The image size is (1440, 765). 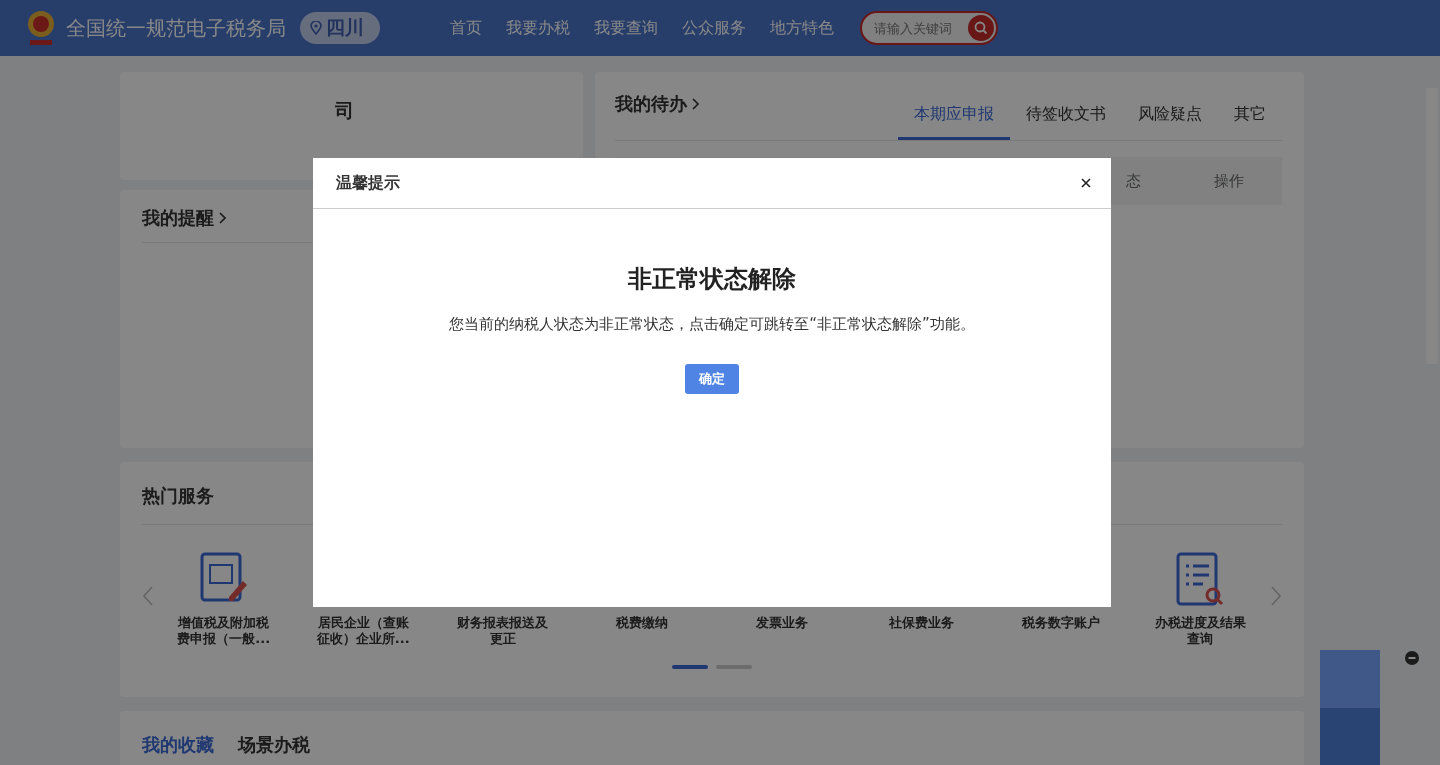 What do you see at coordinates (929, 28) in the screenshot?
I see `search-field: 请输入关键词` at bounding box center [929, 28].